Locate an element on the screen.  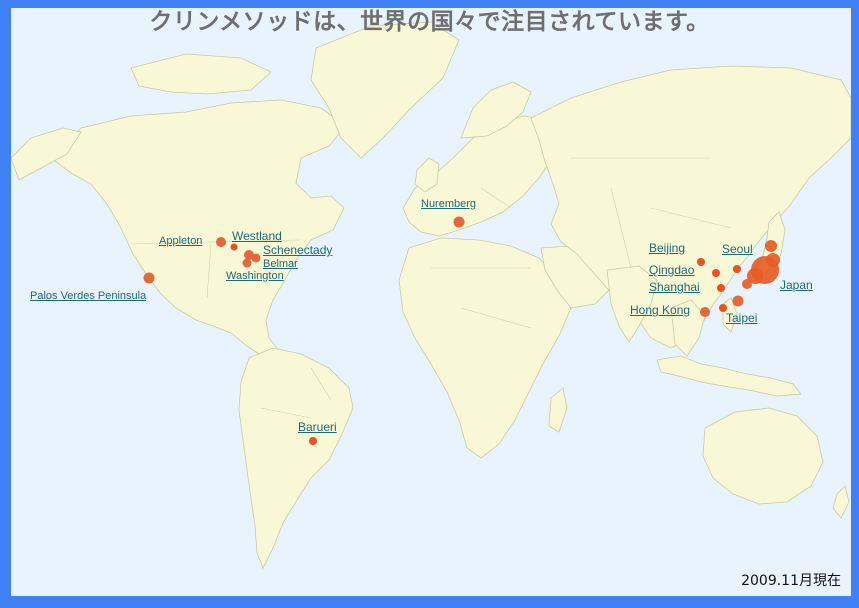
marker-japan-north is located at coordinates (771, 246).